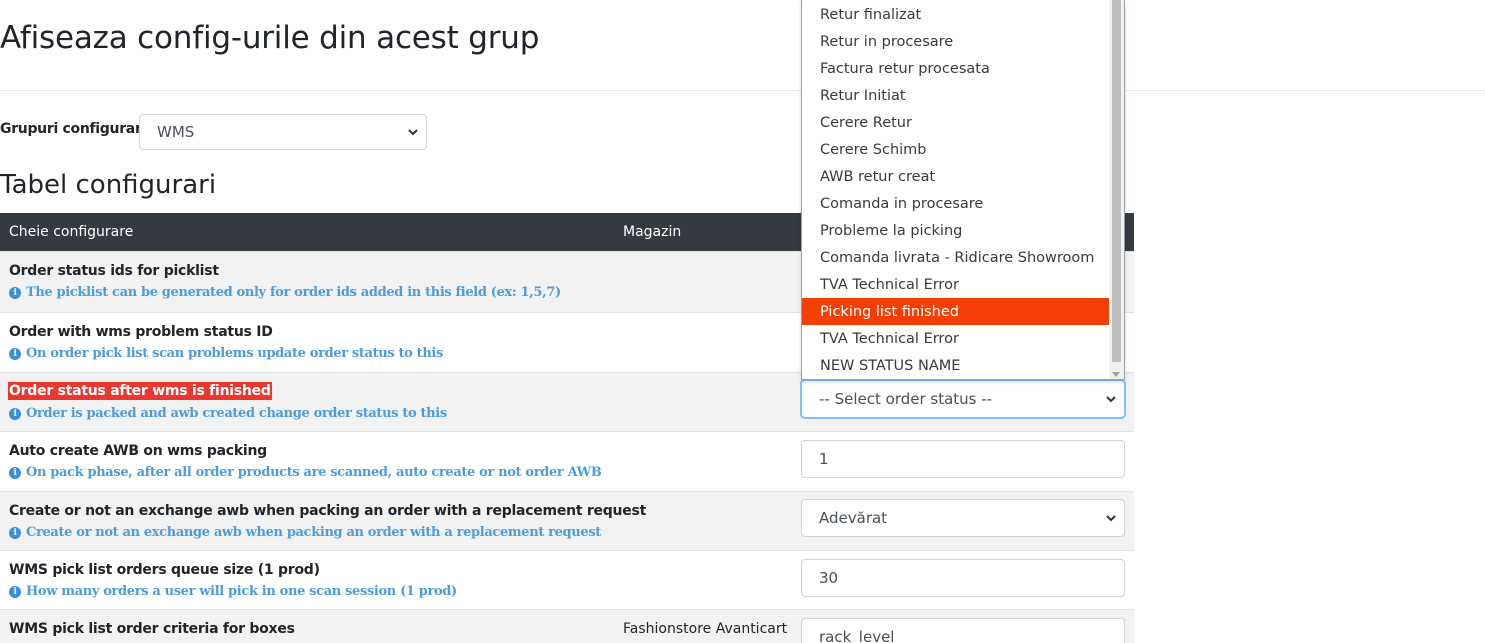 The image size is (1485, 643). What do you see at coordinates (829, 578) in the screenshot?
I see `queue-size-value: 30` at bounding box center [829, 578].